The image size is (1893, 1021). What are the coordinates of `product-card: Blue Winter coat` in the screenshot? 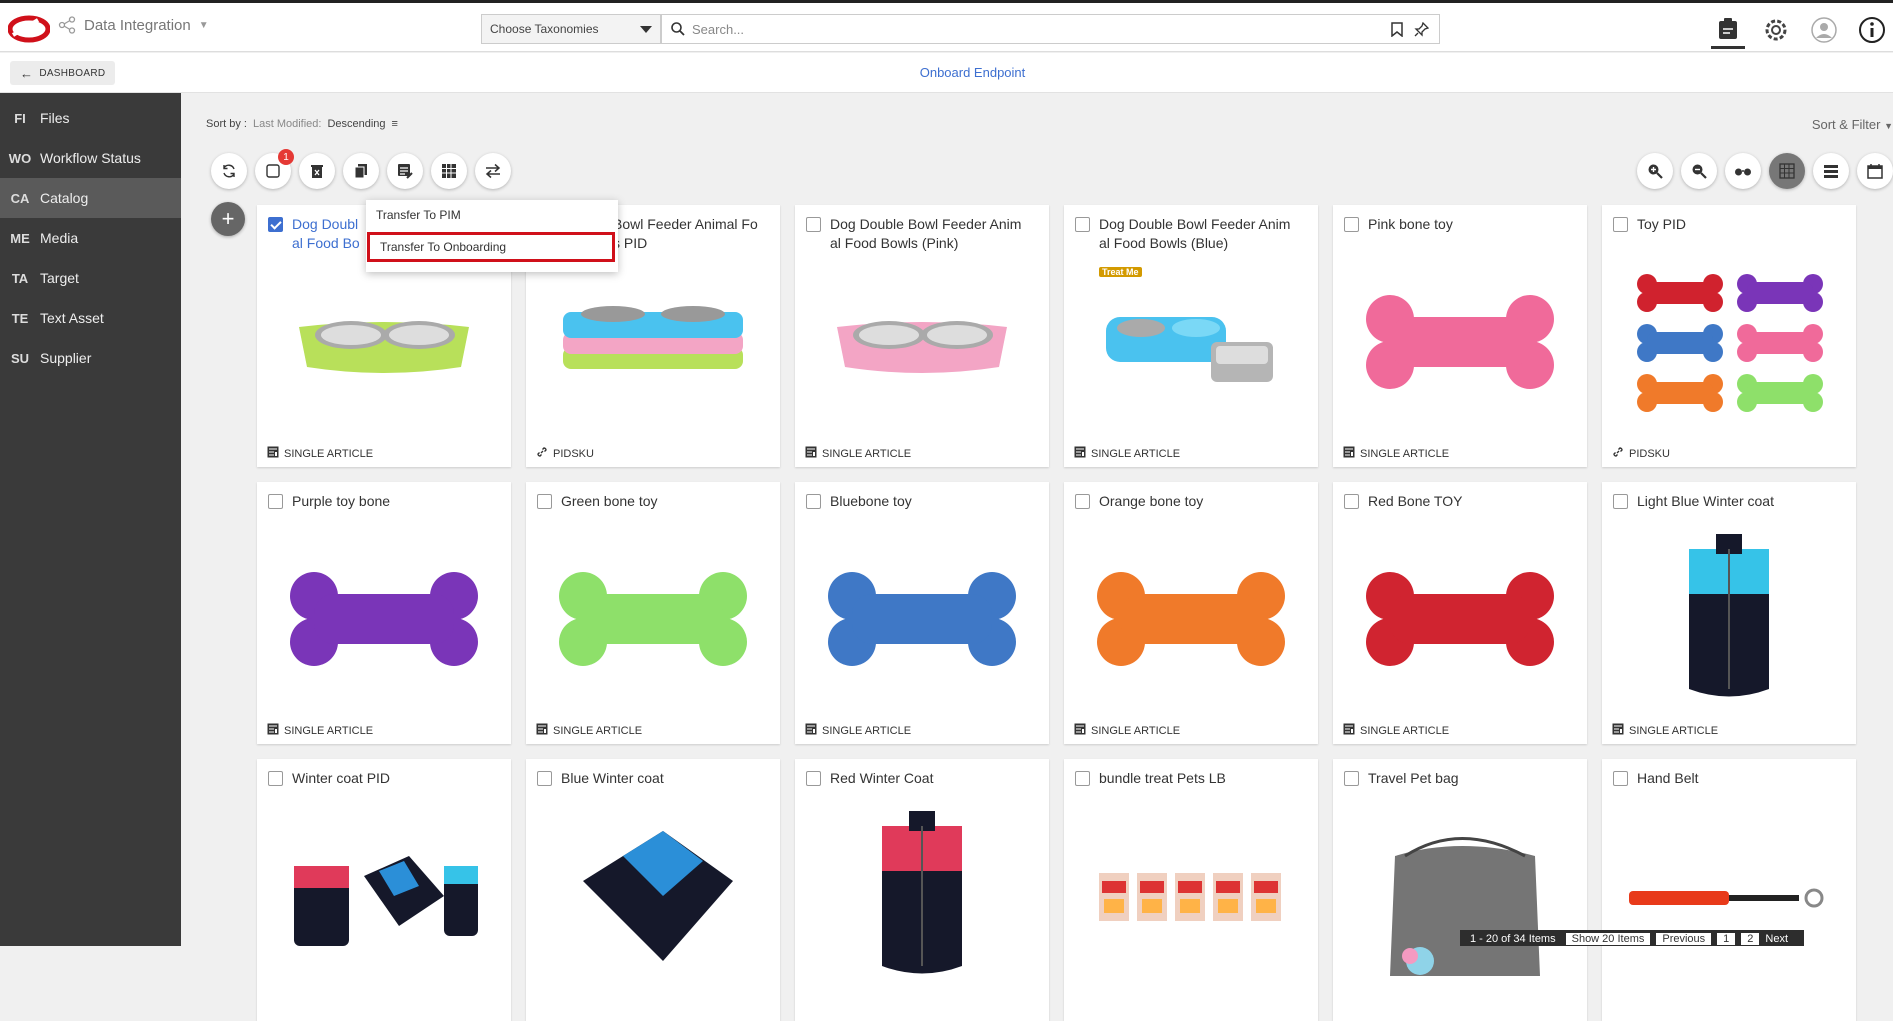 It's located at (653, 890).